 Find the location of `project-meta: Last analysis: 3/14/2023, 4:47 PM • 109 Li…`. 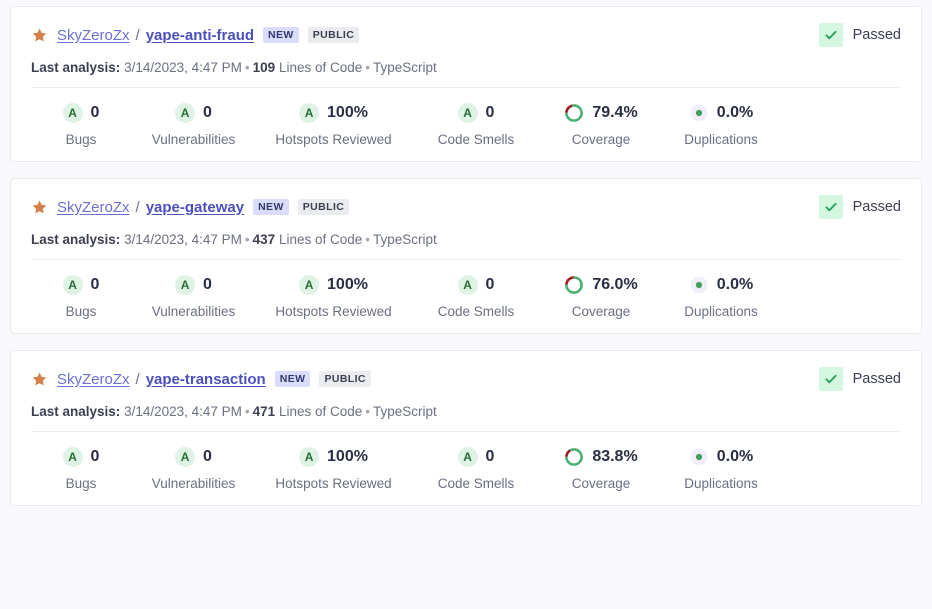

project-meta: Last analysis: 3/14/2023, 4:47 PM • 109 Li… is located at coordinates (466, 67).